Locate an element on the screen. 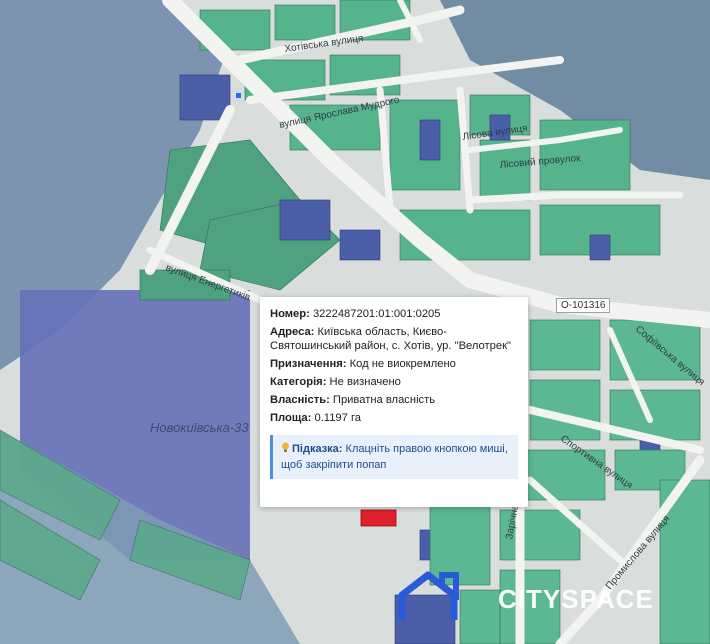  lightbulb-icon is located at coordinates (285, 447).